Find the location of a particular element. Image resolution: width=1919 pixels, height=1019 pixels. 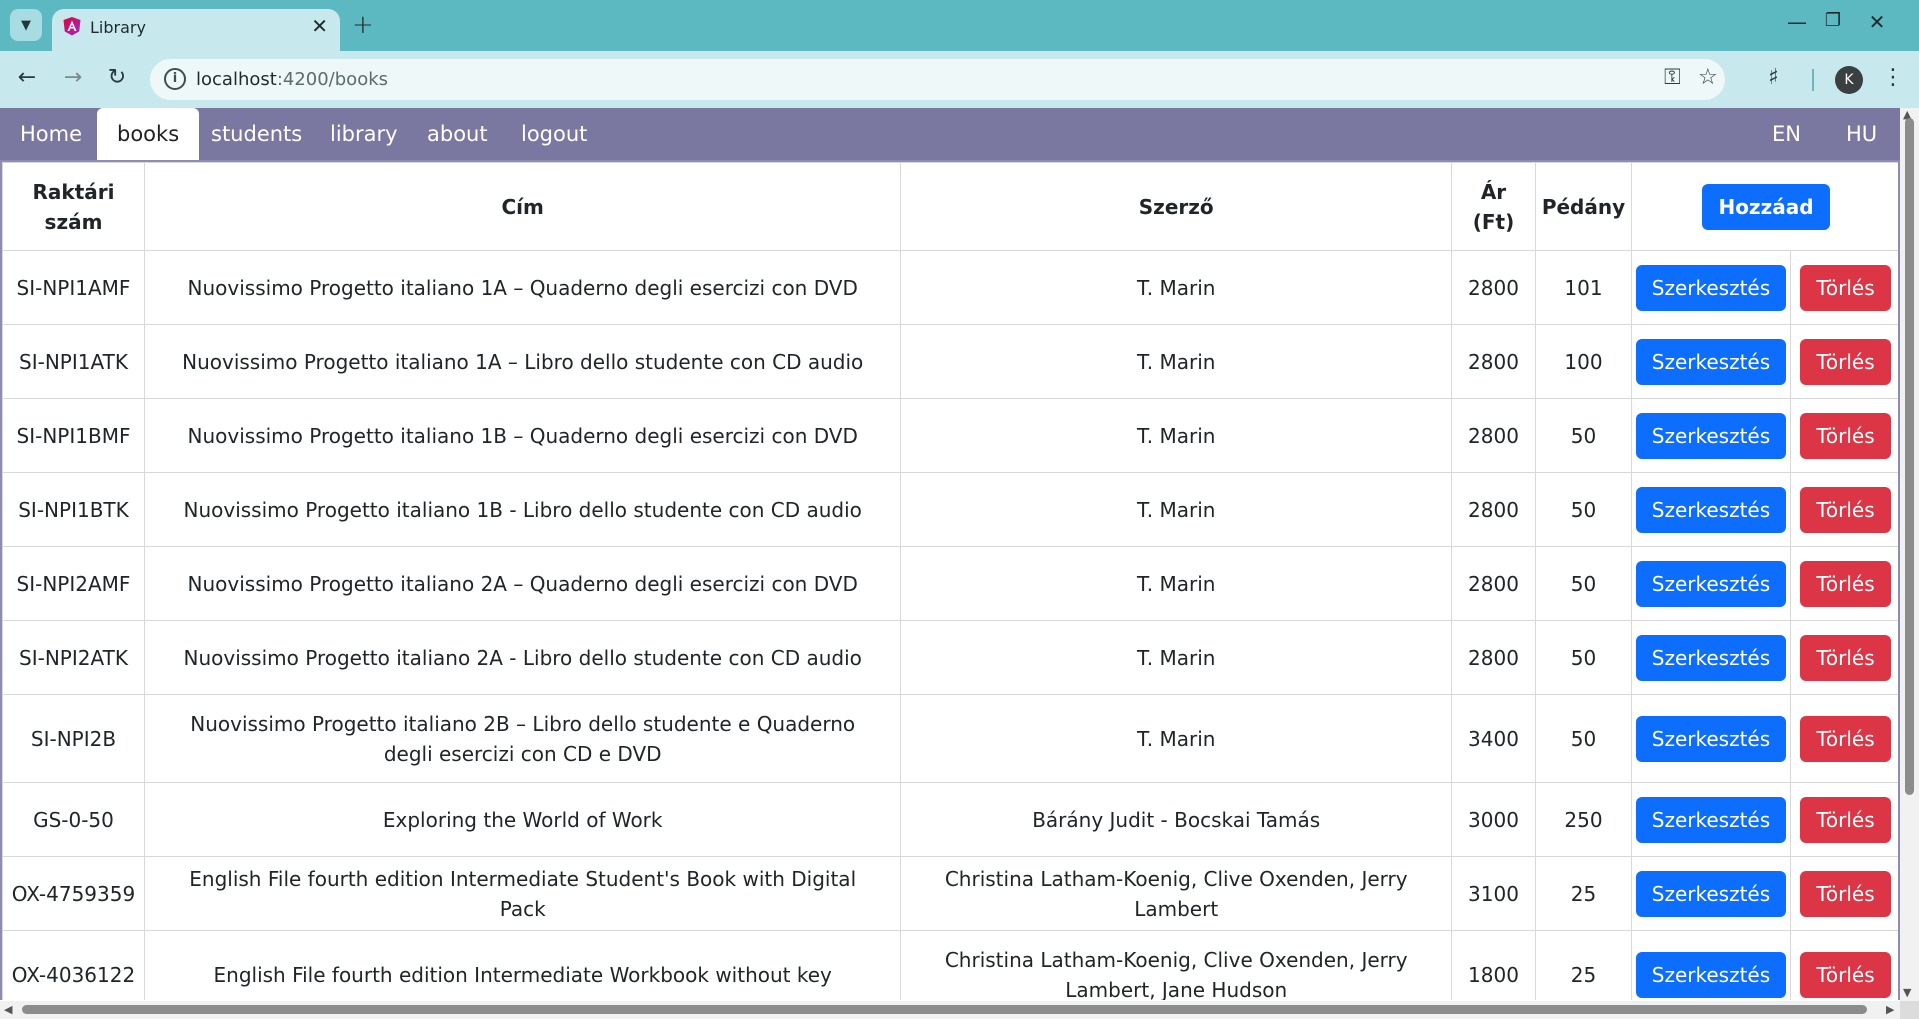

extensions-icon: ♯ is located at coordinates (1773, 77).